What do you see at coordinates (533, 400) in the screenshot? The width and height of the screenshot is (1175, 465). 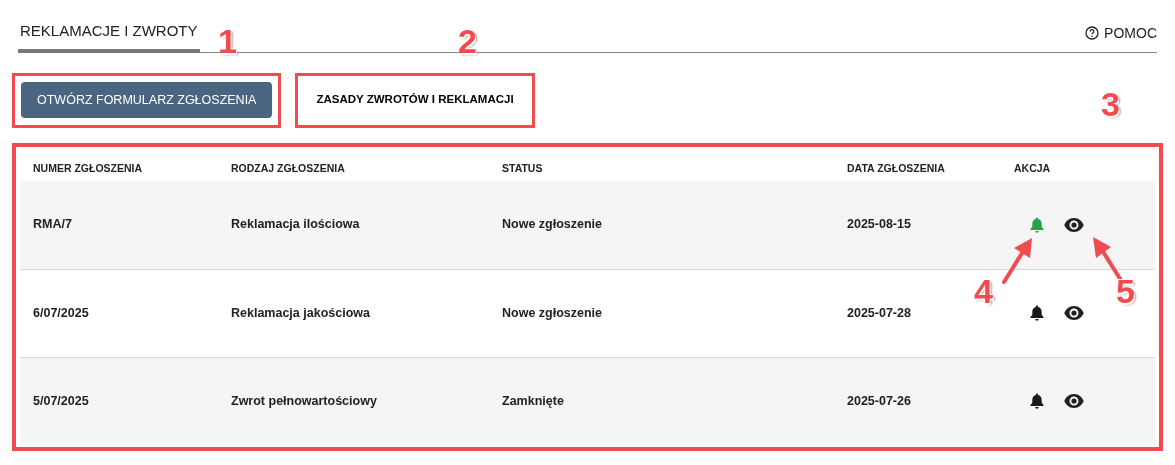 I see `table-cell: Zamknięte` at bounding box center [533, 400].